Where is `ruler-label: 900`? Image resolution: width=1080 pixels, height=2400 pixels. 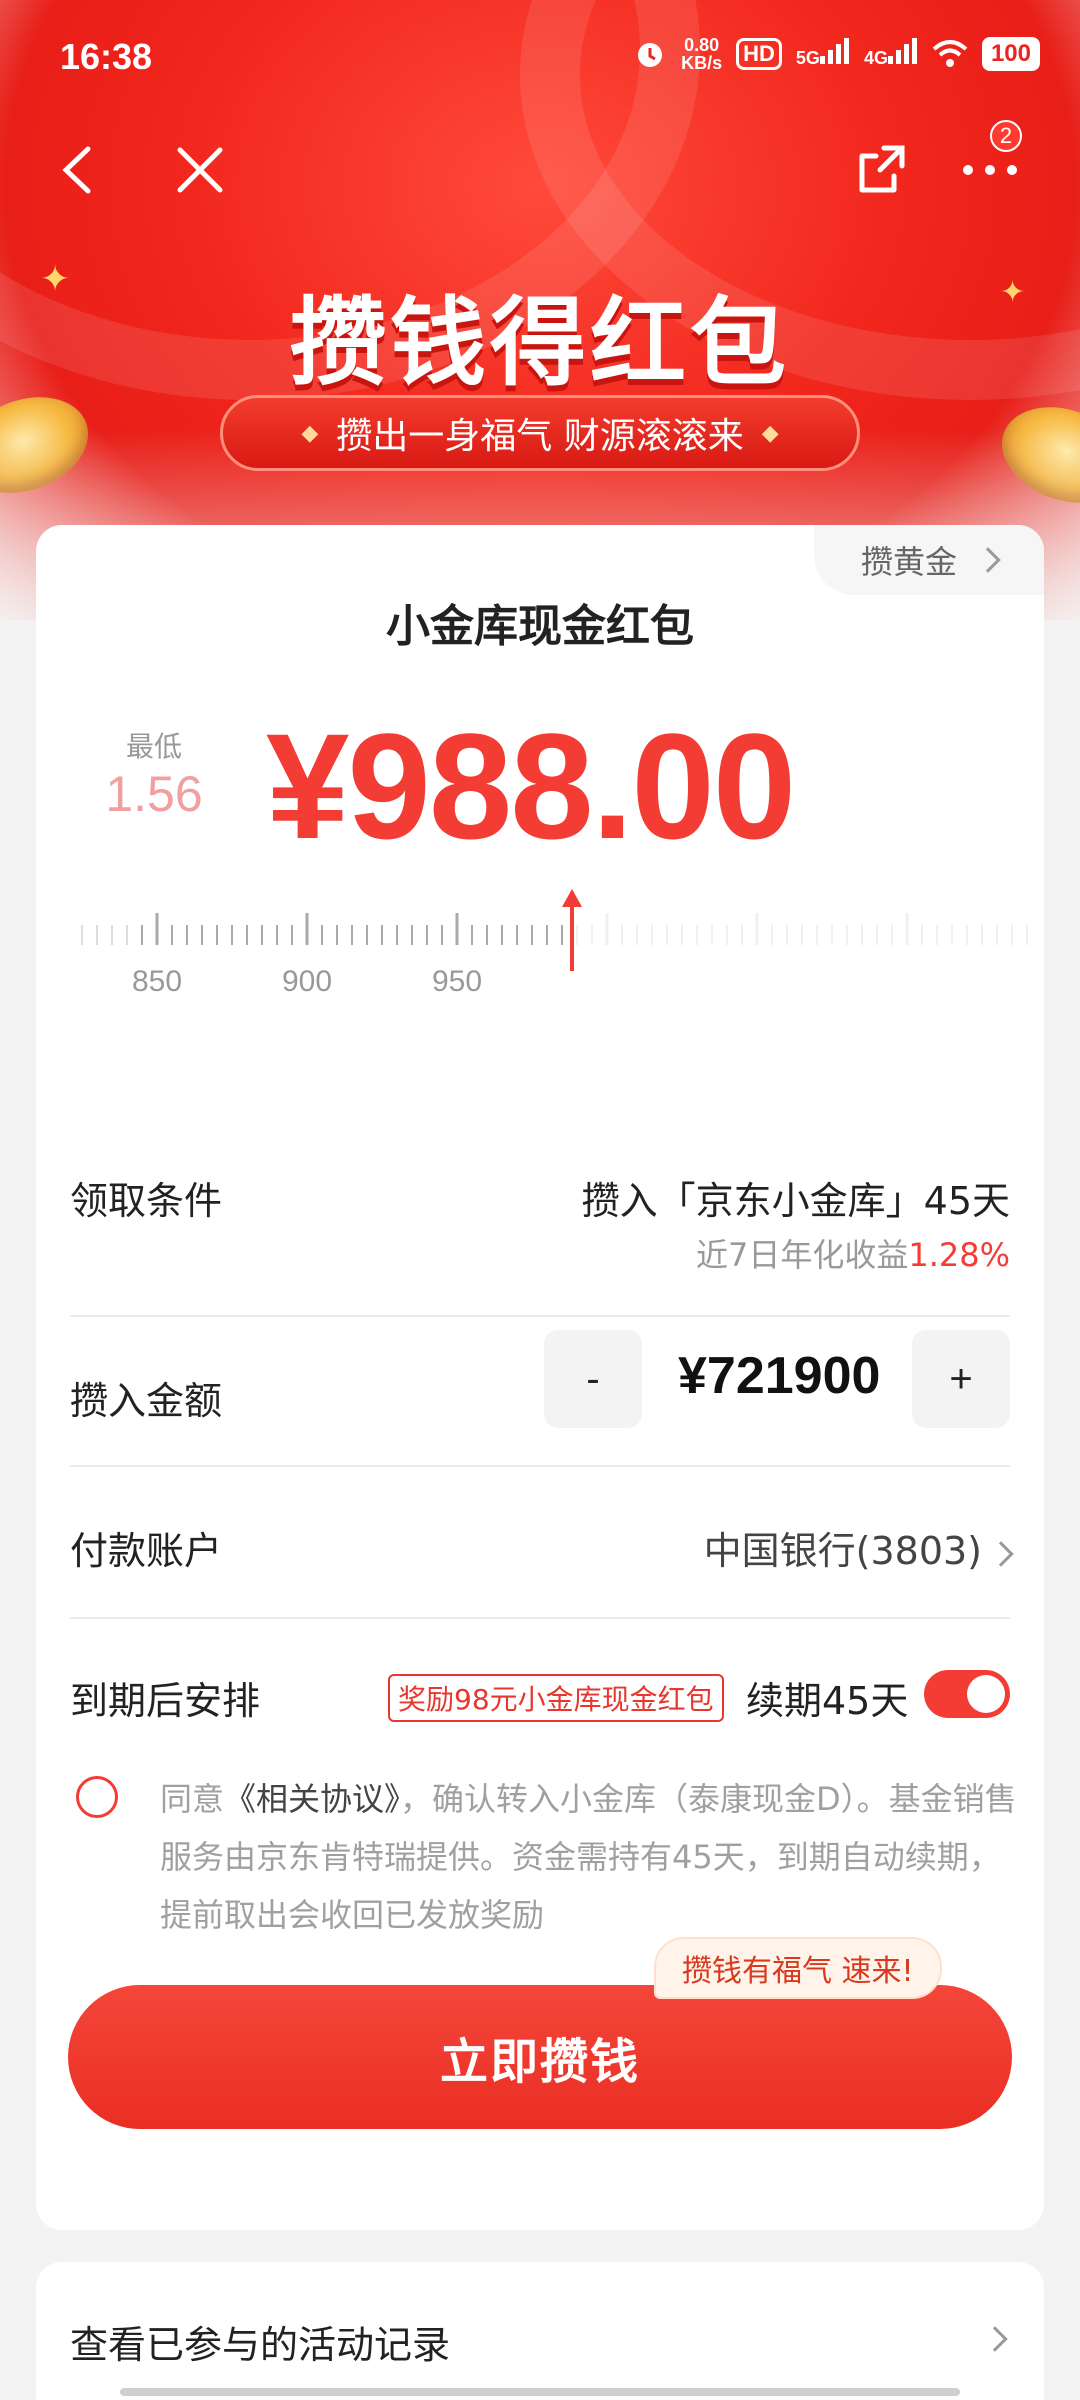
ruler-label: 900 is located at coordinates (307, 981).